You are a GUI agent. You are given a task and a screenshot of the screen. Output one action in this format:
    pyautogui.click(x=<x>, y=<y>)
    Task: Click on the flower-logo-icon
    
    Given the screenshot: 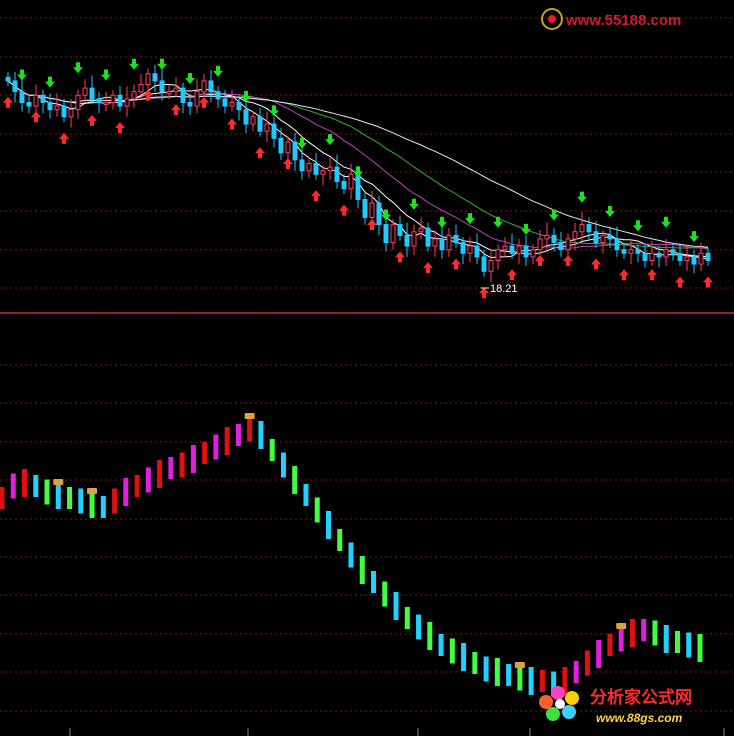 What is the action you would take?
    pyautogui.click(x=559, y=703)
    